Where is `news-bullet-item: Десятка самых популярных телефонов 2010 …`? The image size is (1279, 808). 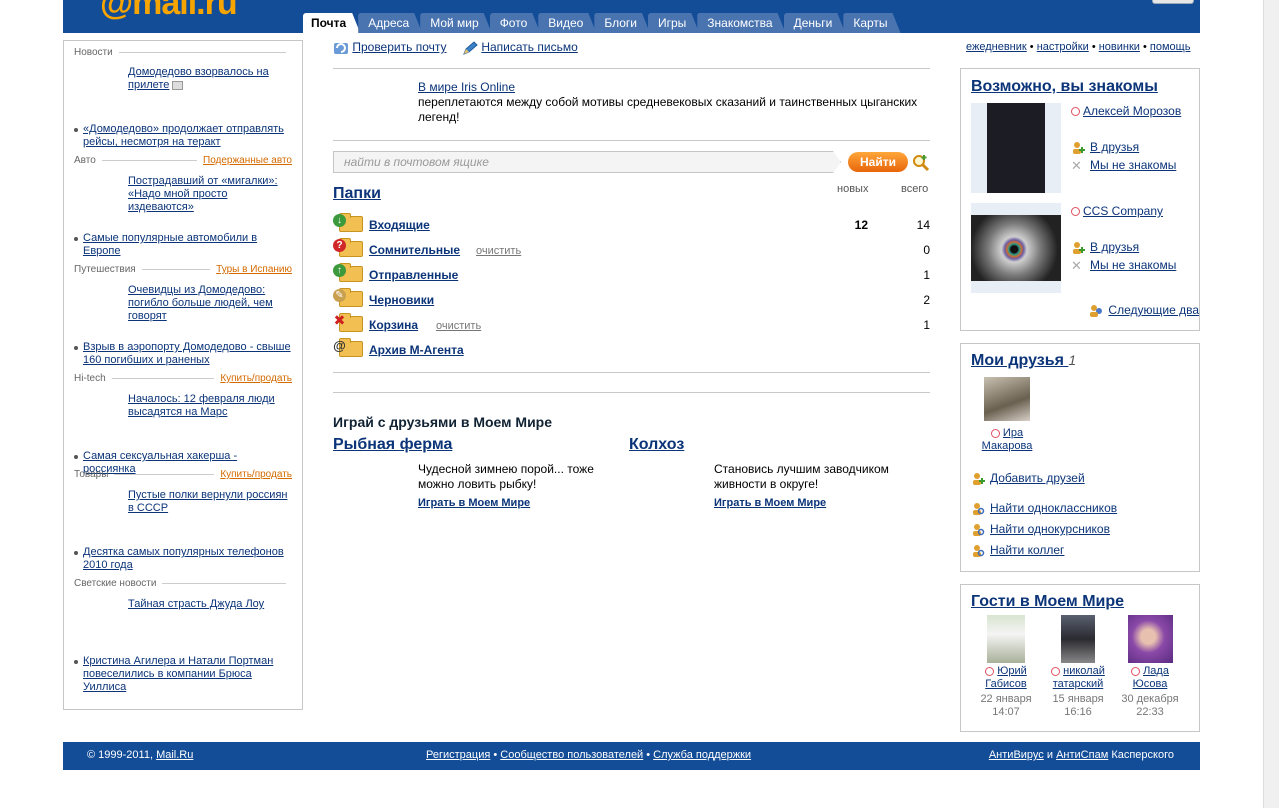 news-bullet-item: Десятка самых популярных телефонов 2010 … is located at coordinates (183, 559).